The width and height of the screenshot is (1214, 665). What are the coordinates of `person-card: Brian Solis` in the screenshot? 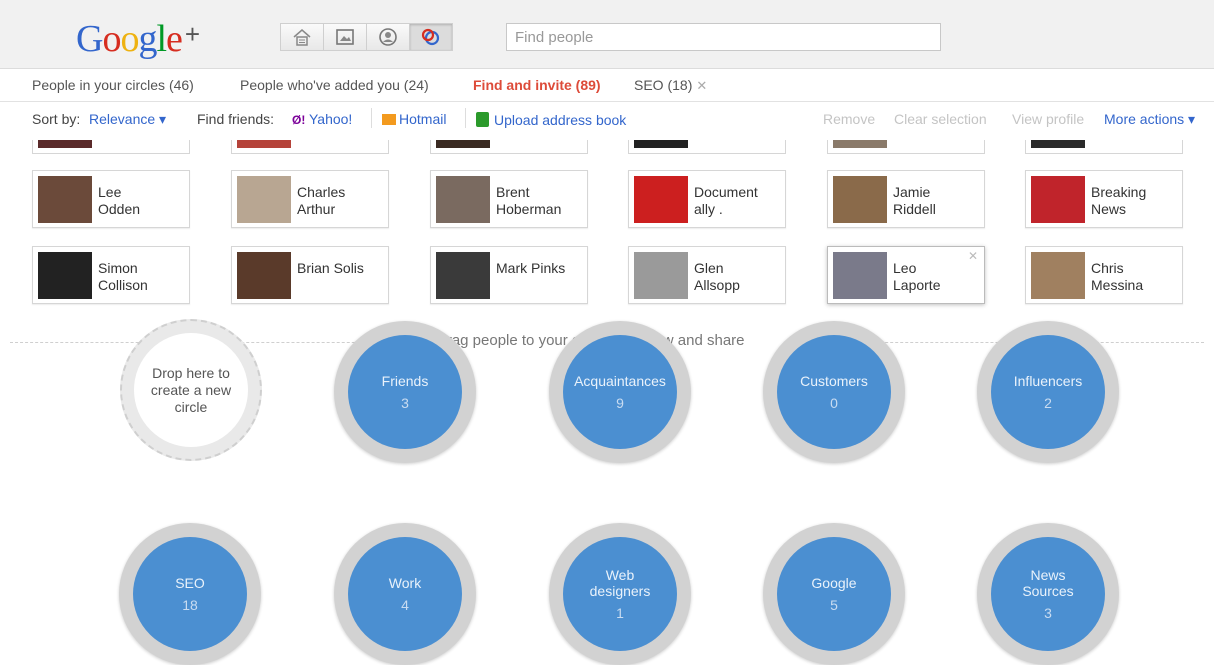 It's located at (310, 275).